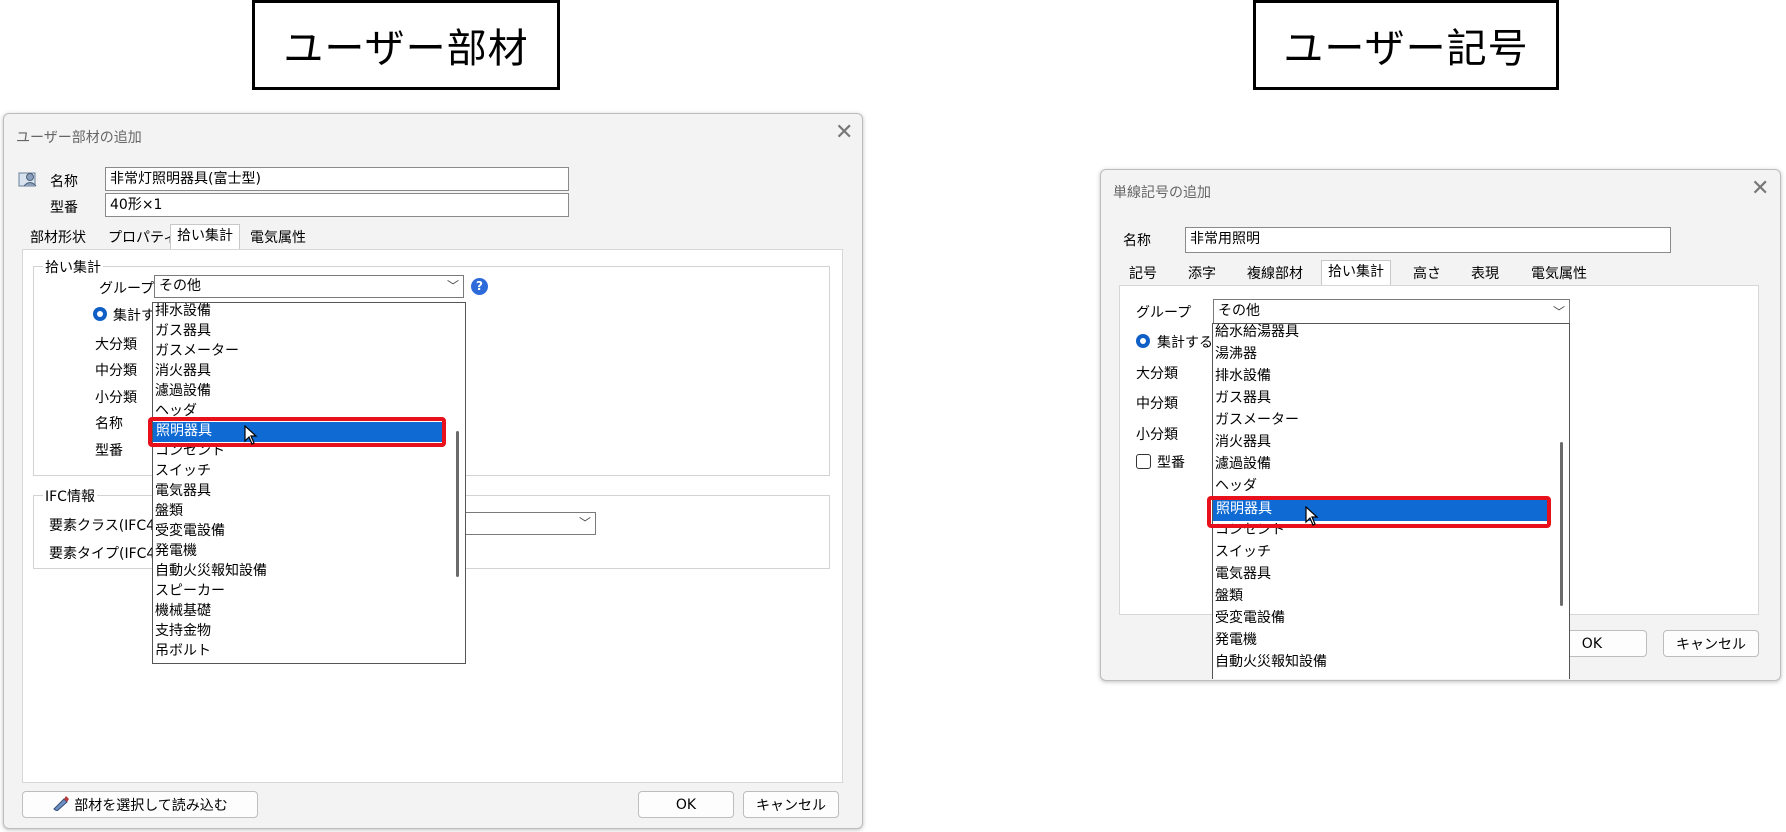  I want to click on caption-user-symbol: ユーザー記号, so click(1406, 45).